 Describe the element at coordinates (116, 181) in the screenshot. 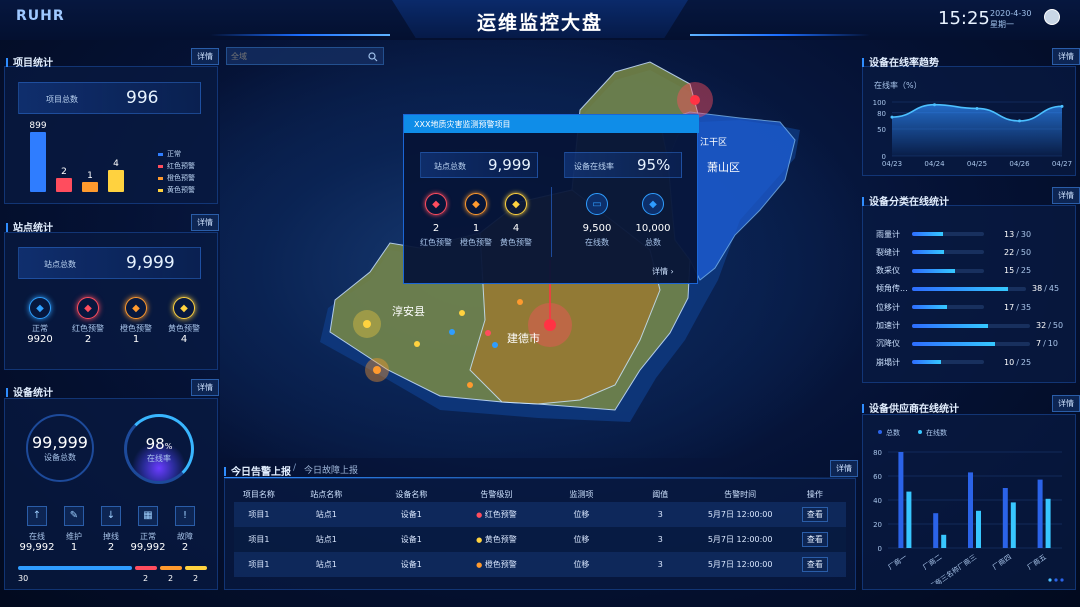

I see `project-bar` at that location.